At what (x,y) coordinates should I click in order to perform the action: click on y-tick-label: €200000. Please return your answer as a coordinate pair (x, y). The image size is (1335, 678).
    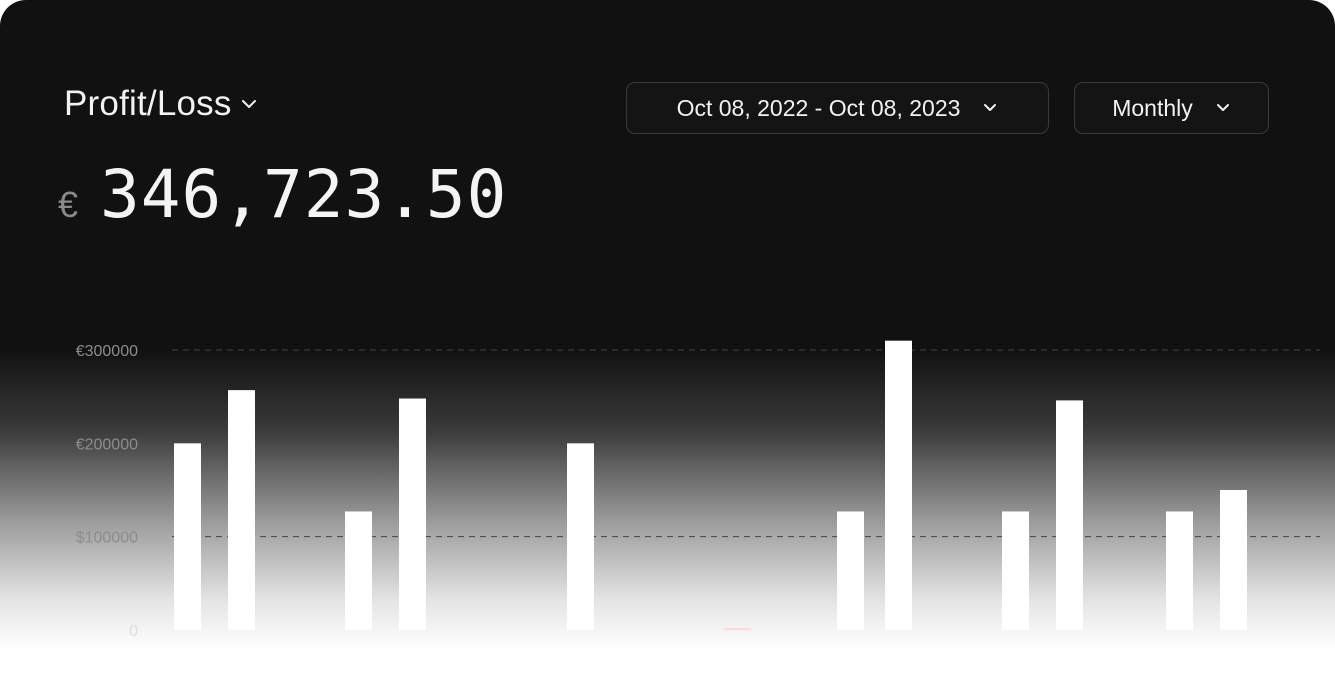
    Looking at the image, I should click on (107, 444).